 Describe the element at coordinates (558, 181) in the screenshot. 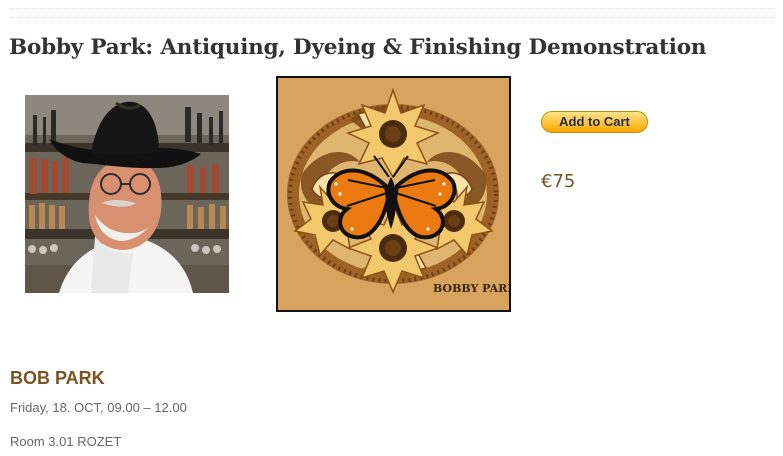

I see `price: €75` at that location.